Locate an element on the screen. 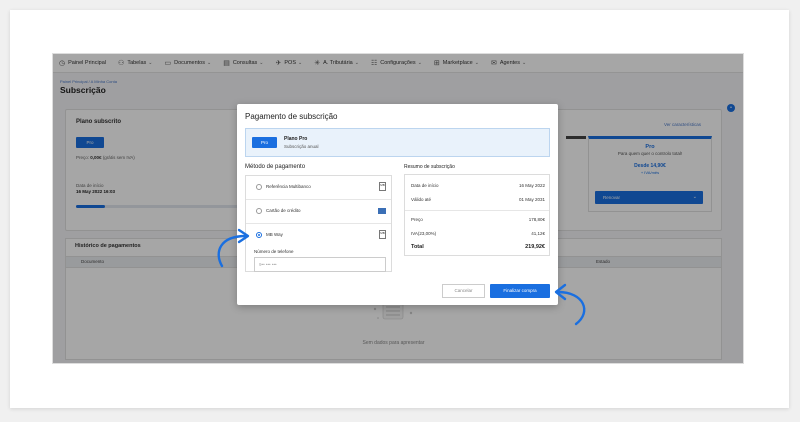  summary-valid: Válido até 01 May 2031 is located at coordinates (478, 199).